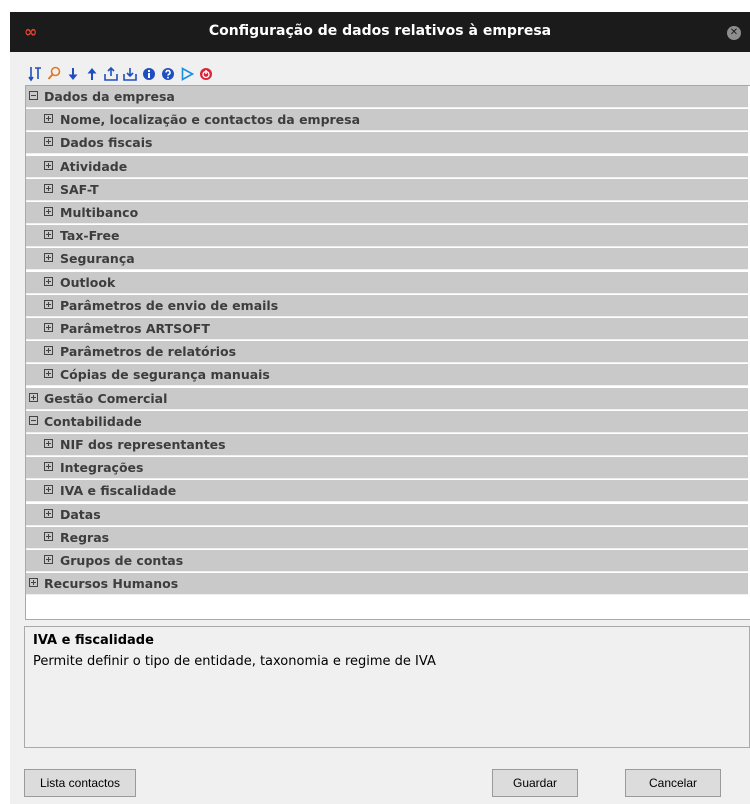 This screenshot has width=750, height=804. Describe the element at coordinates (97, 259) in the screenshot. I see `tree-row-label: Segurança` at that location.